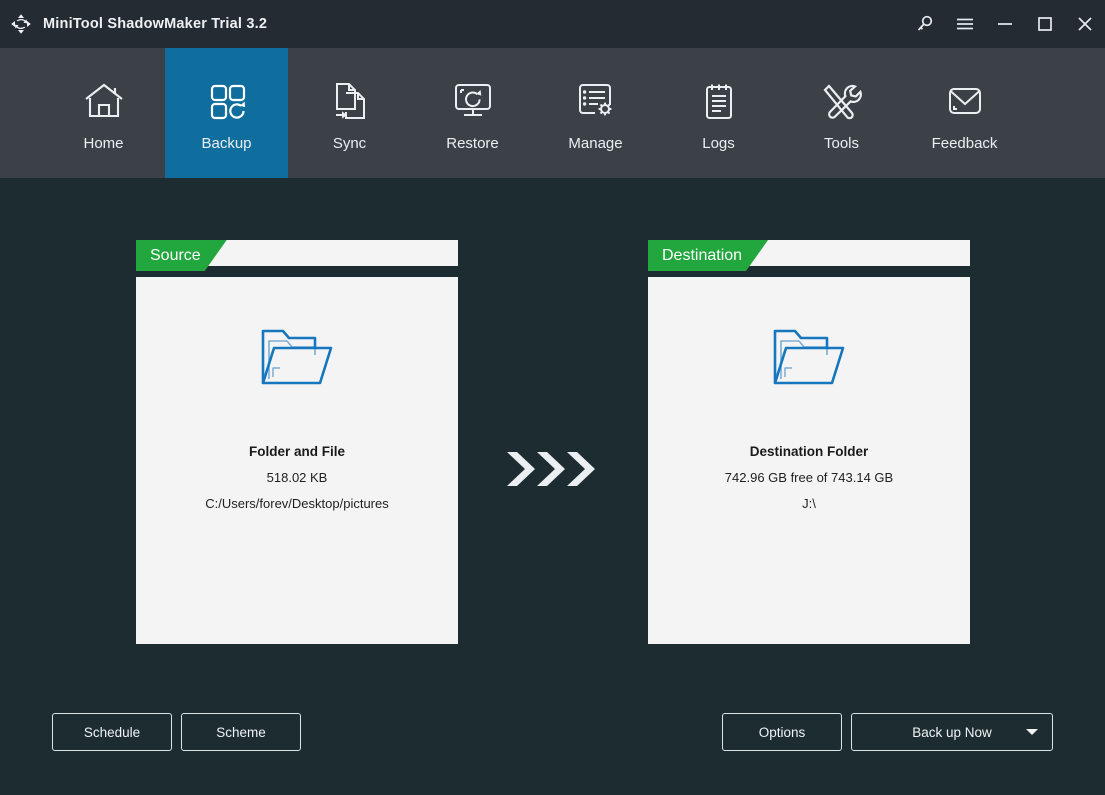 The height and width of the screenshot is (795, 1105). I want to click on window-controls, so click(1005, 24).